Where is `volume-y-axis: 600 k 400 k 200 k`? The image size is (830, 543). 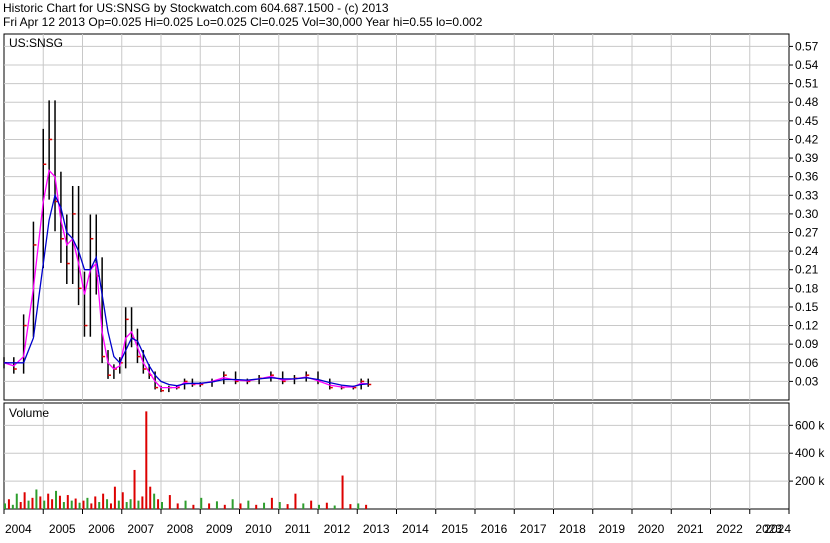
volume-y-axis: 600 k 400 k 200 k is located at coordinates (807, 453).